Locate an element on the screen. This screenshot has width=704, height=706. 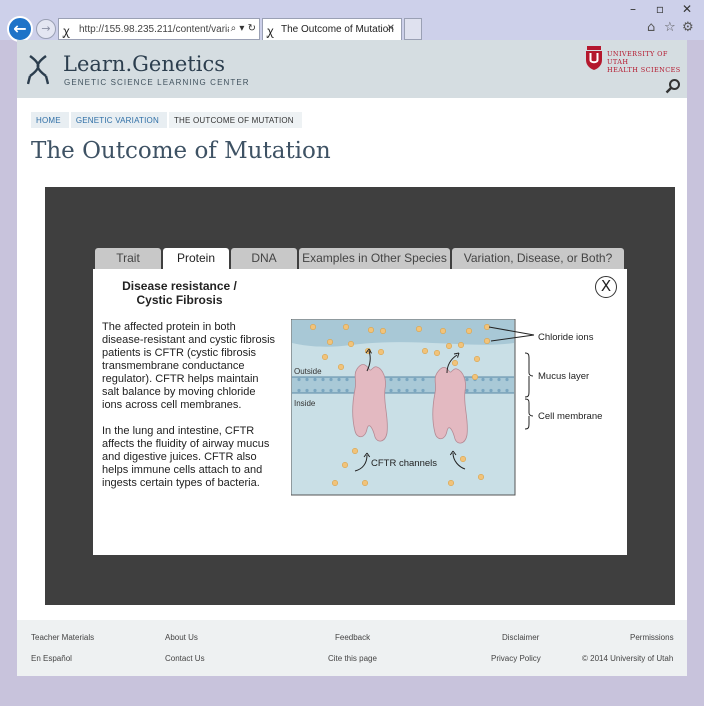
tab-dna: DNA is located at coordinates (264, 258).